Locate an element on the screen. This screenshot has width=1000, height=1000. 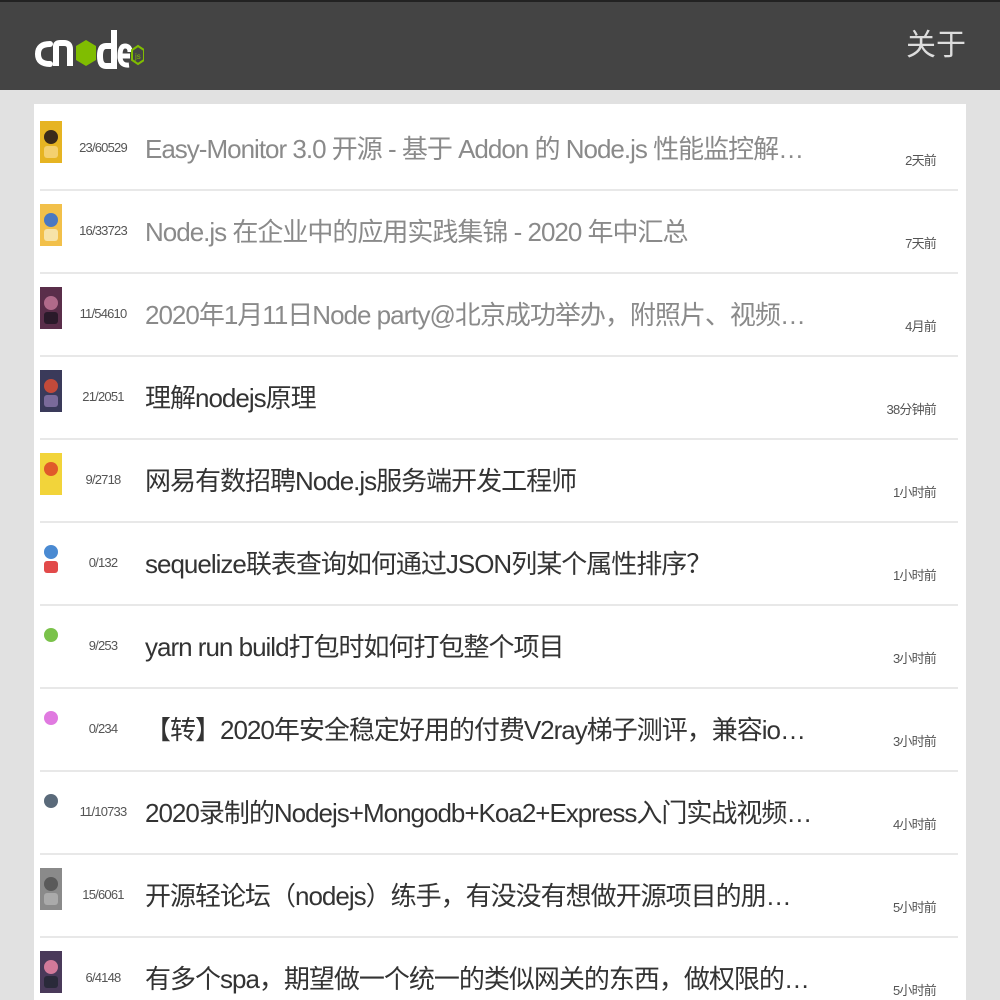
reply-view-count: 11/54610 is located at coordinates (103, 313).